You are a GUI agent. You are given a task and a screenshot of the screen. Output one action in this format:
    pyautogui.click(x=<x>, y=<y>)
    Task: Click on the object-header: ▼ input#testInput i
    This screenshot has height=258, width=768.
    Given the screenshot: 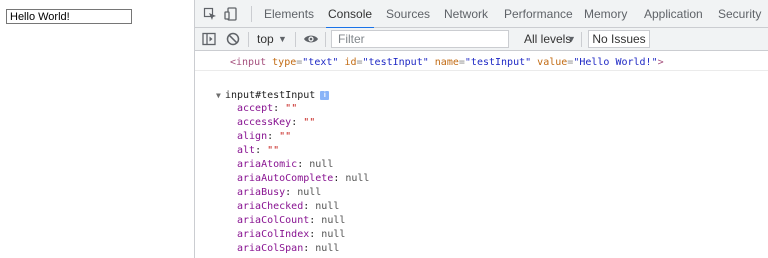 What is the action you would take?
    pyautogui.click(x=273, y=95)
    